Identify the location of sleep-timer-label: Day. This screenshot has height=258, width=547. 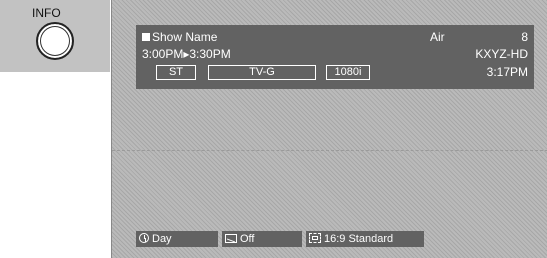
(162, 239).